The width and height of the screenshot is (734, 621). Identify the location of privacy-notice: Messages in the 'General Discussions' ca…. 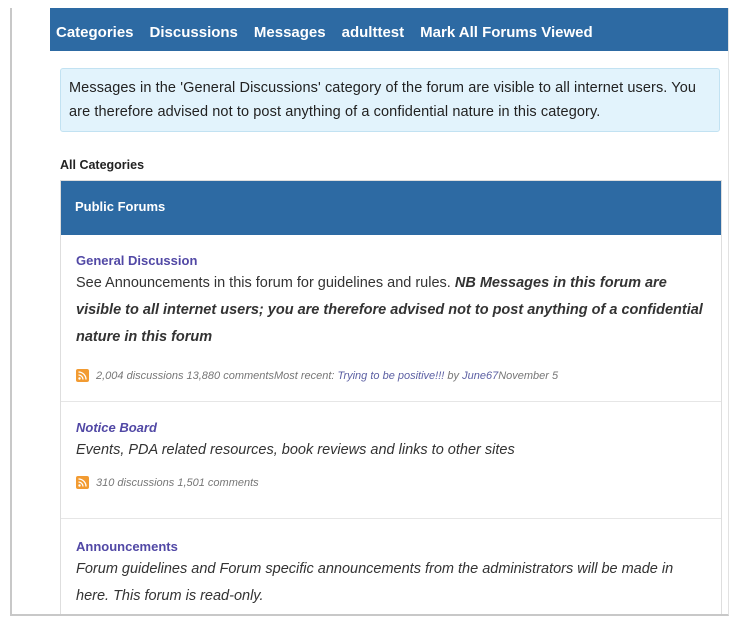
(390, 100).